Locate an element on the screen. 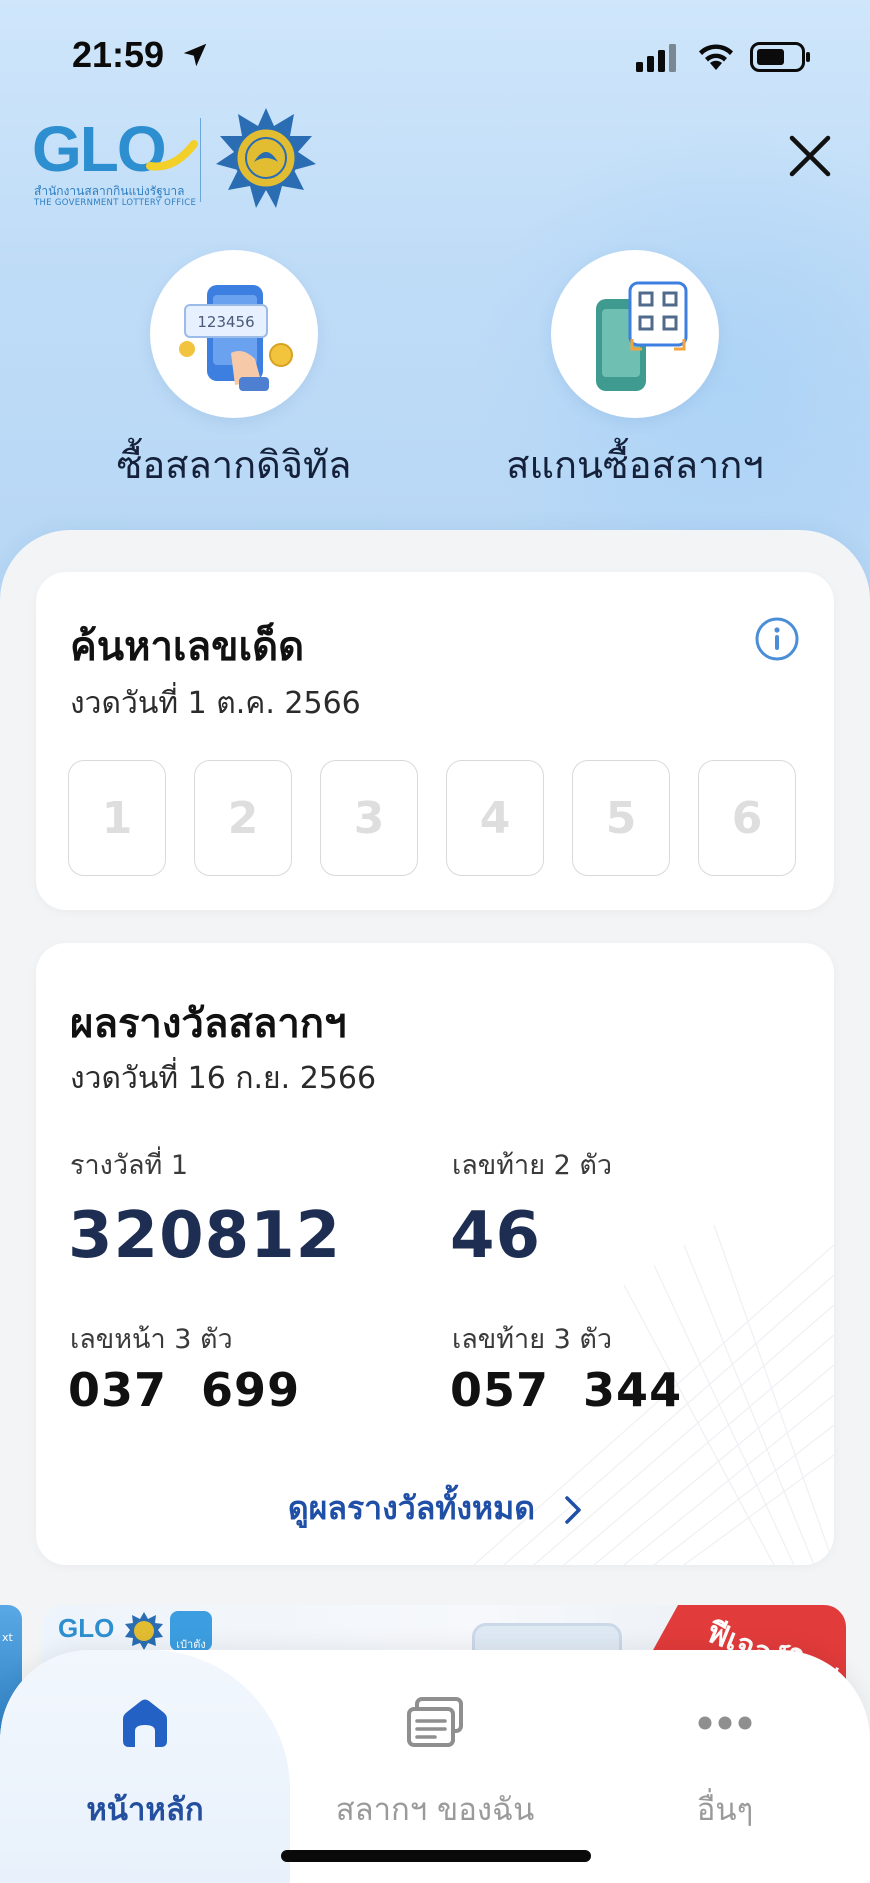  digital-lottery-icon: 123456 is located at coordinates (236, 338).